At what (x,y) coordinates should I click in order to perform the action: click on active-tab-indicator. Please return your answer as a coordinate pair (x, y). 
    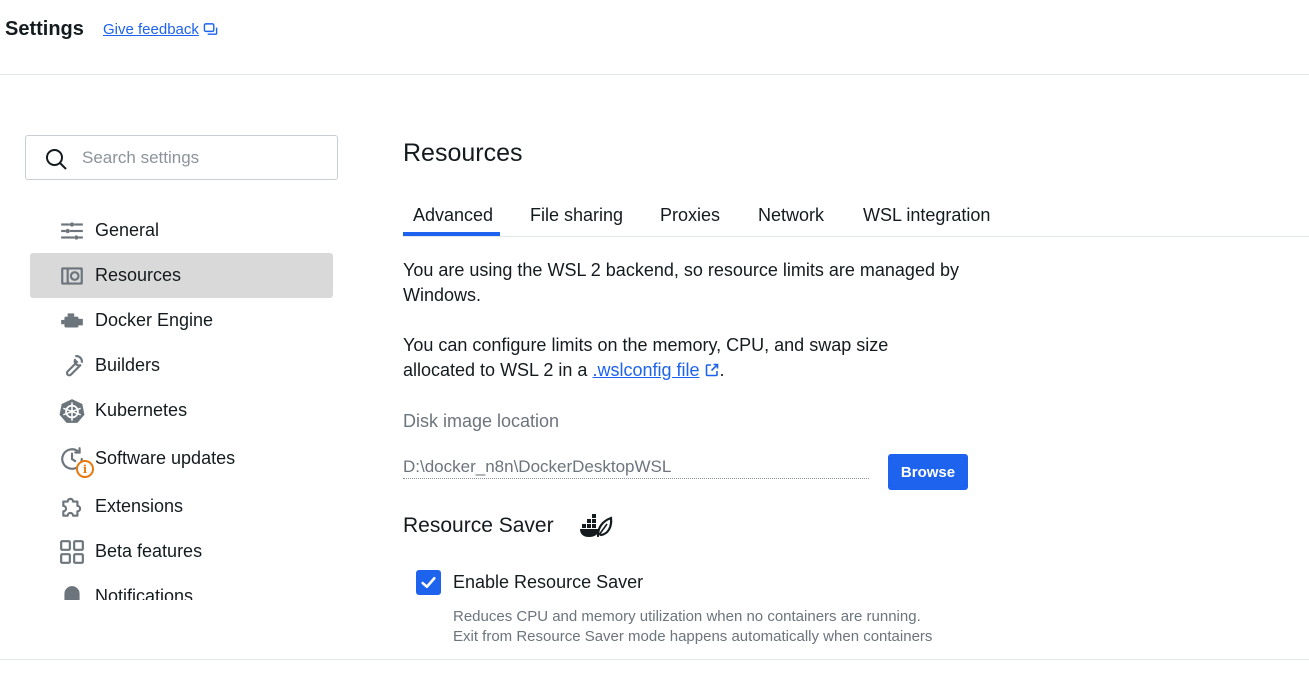
    Looking at the image, I should click on (451, 234).